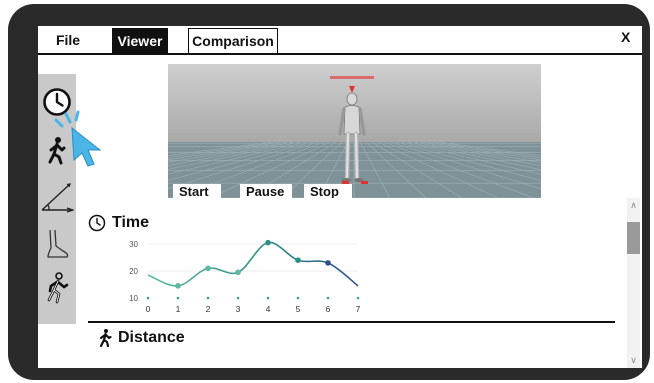 The image size is (654, 383). Describe the element at coordinates (340, 54) in the screenshot. I see `tab-divider` at that location.